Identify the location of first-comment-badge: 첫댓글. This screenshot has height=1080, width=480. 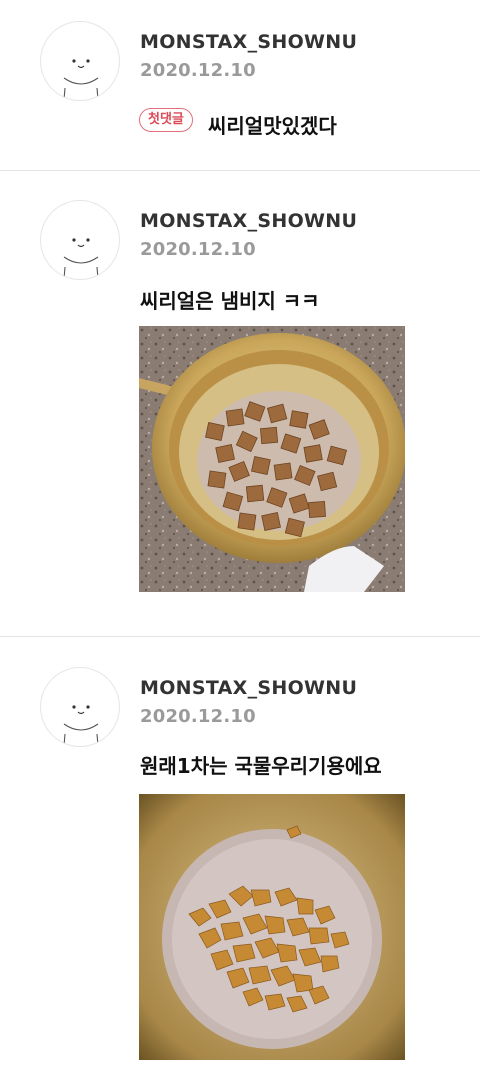
(166, 120).